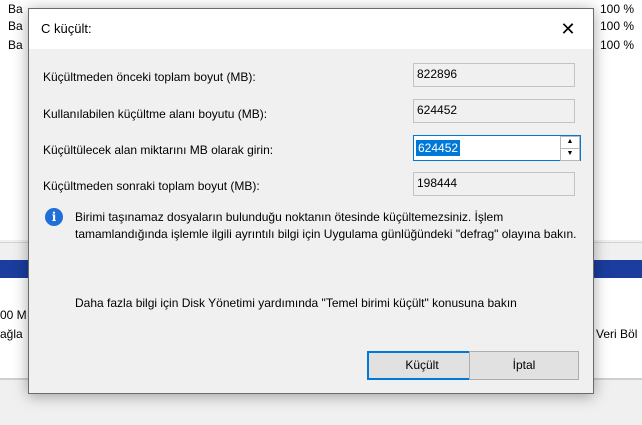 The height and width of the screenshot is (425, 642). I want to click on shrink-amount-input: 624452, so click(497, 148).